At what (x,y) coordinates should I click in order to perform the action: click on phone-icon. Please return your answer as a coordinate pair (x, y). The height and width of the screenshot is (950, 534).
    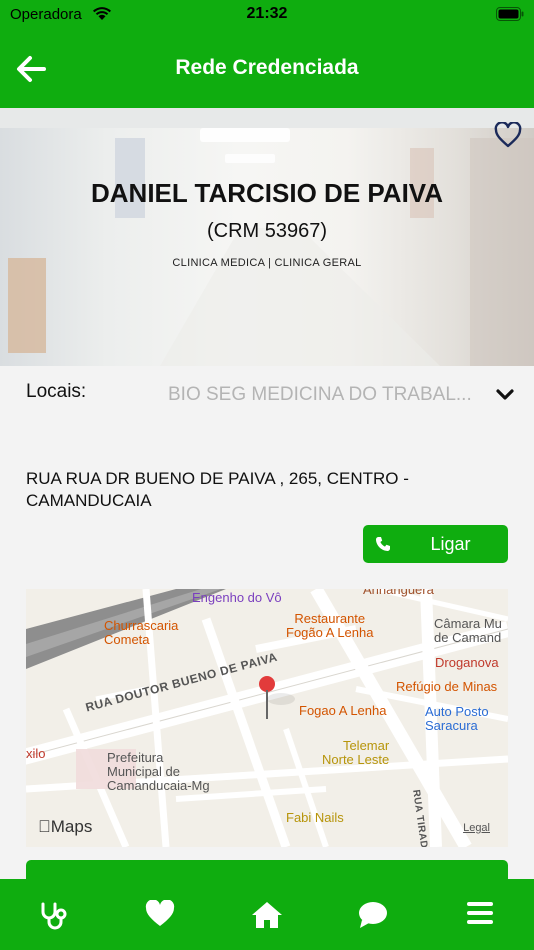
    Looking at the image, I should click on (383, 544).